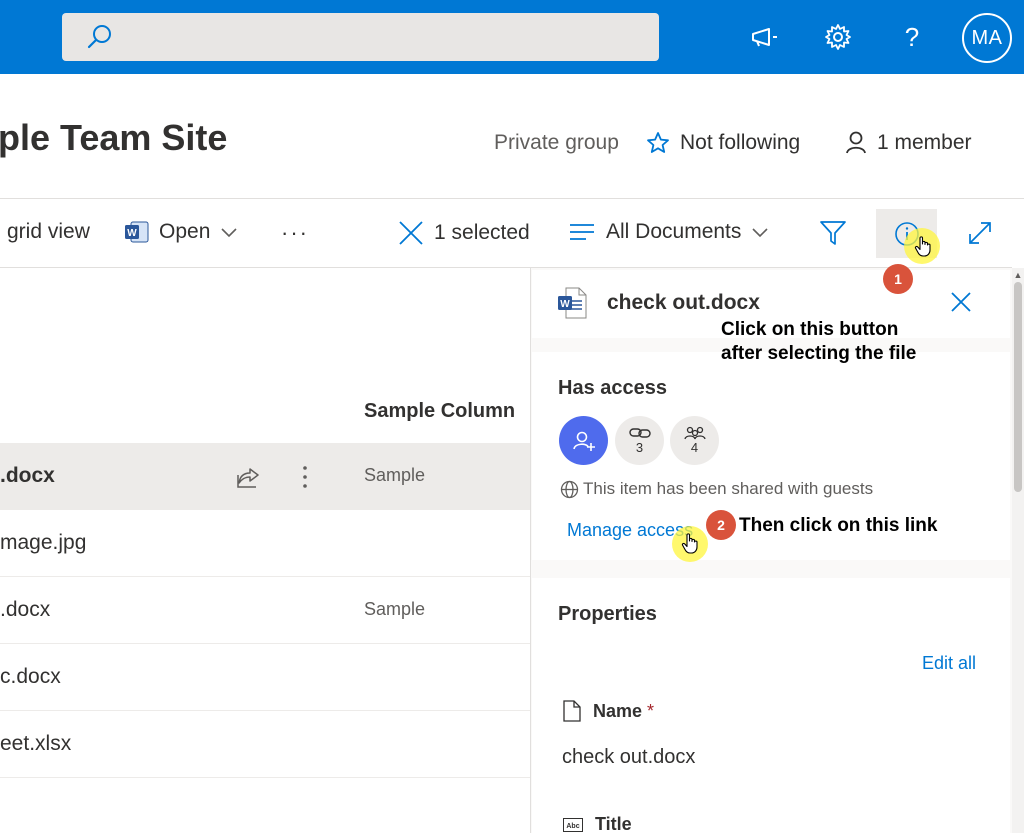 This screenshot has width=1024, height=833. What do you see at coordinates (628, 757) in the screenshot?
I see `name-field-value: check out.docx` at bounding box center [628, 757].